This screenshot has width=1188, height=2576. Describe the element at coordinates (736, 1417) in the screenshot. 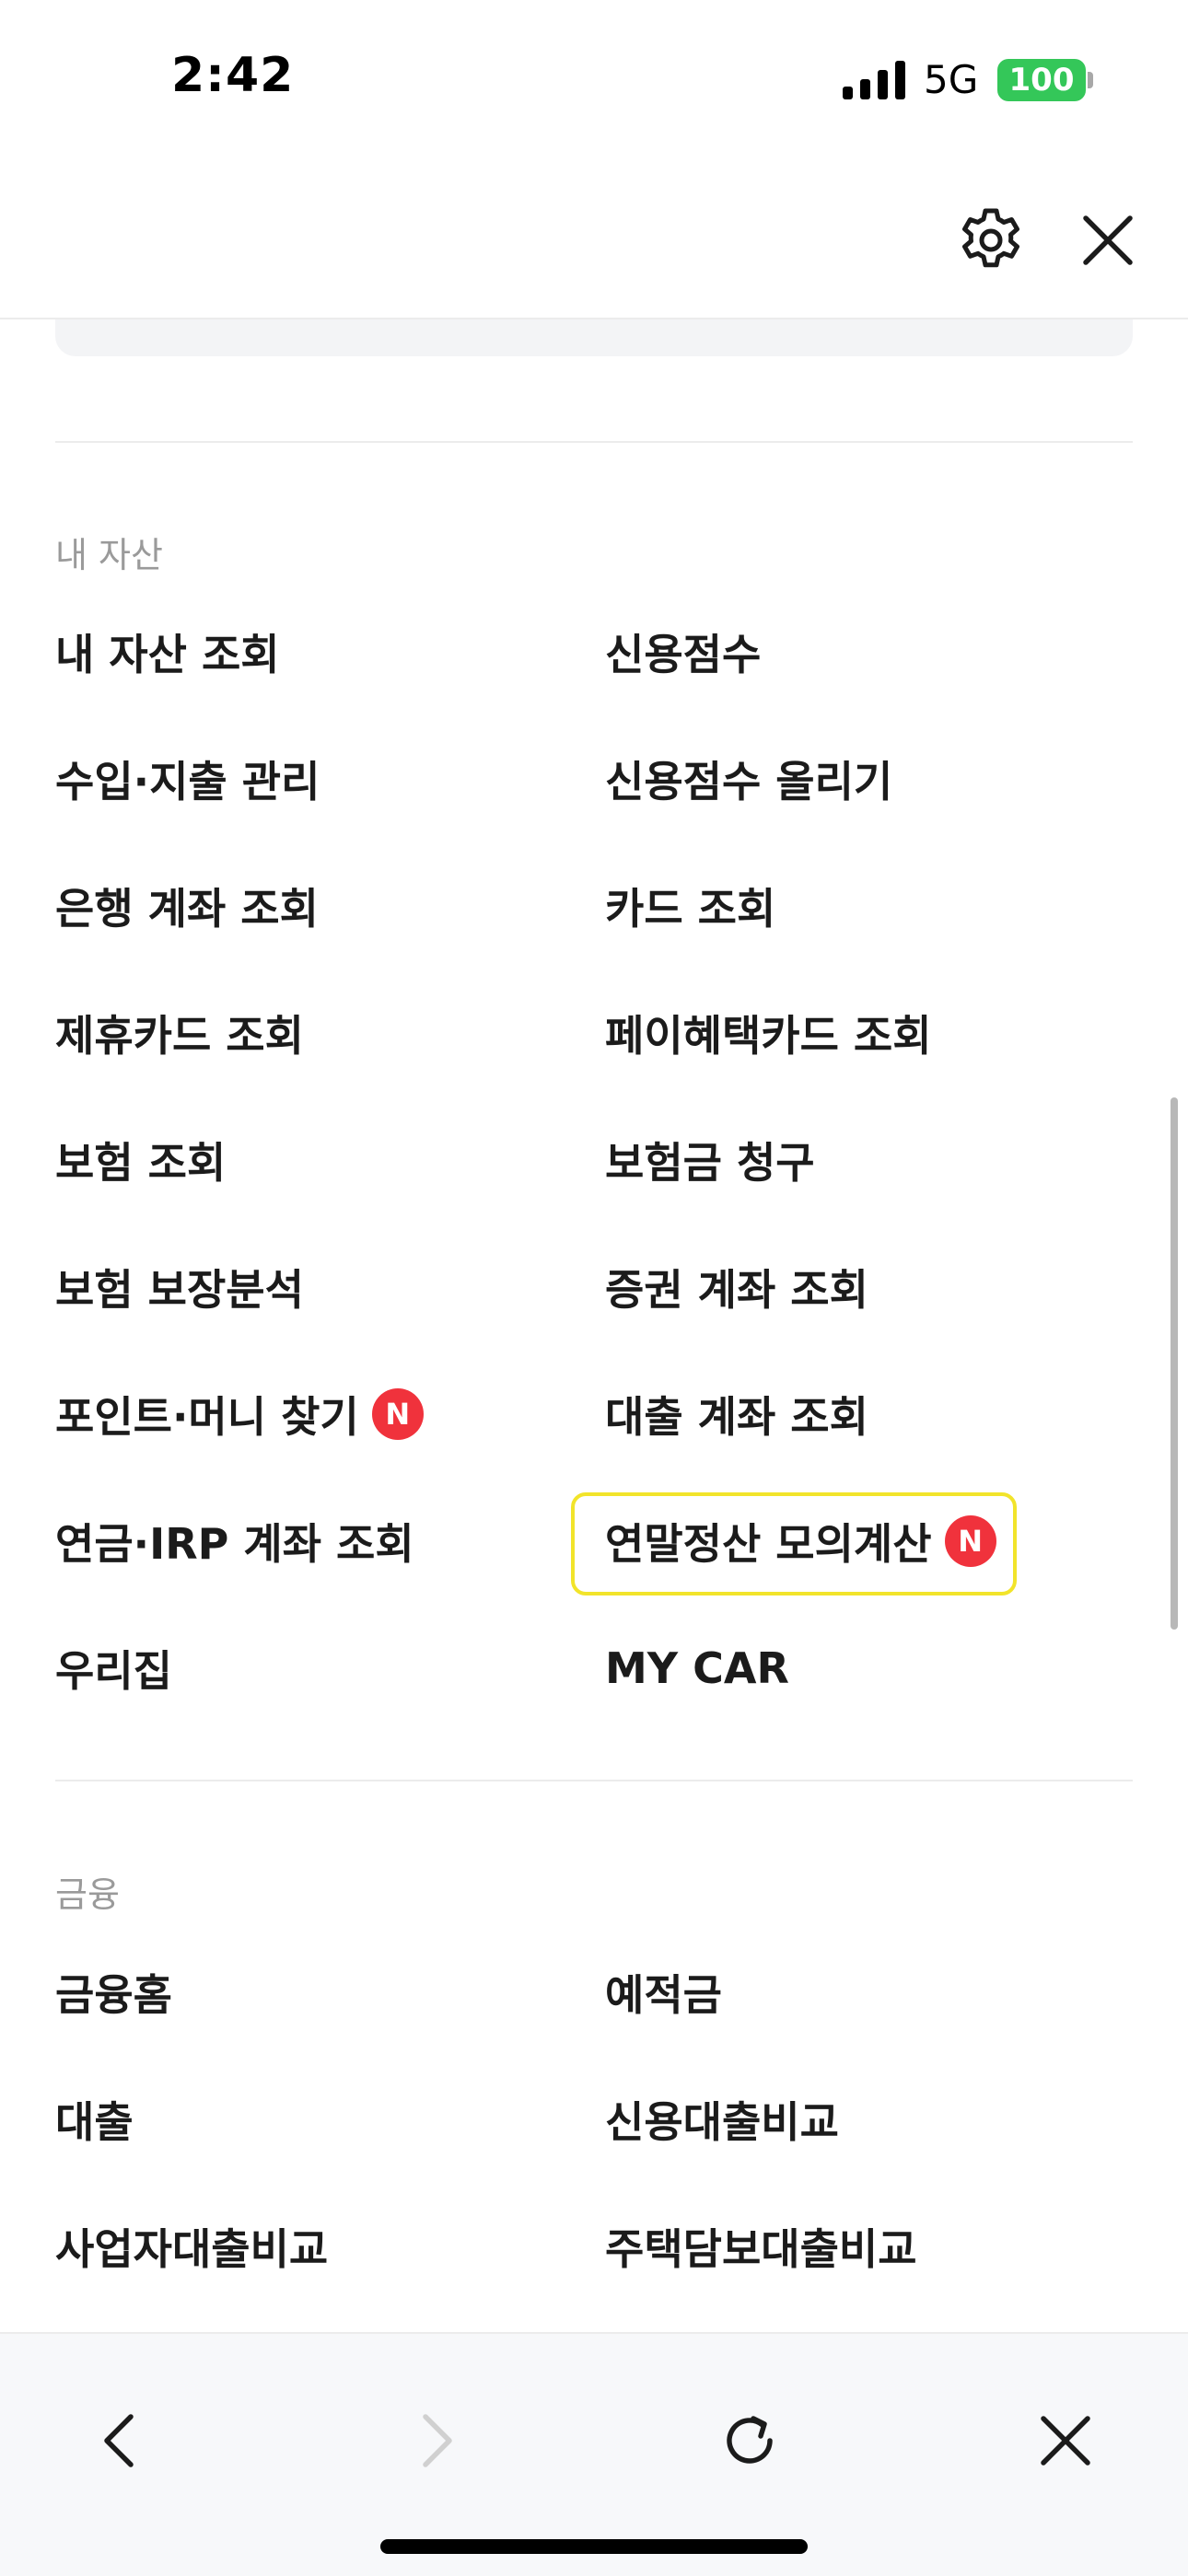

I see `menu-item-label: 대출 계좌 조회` at that location.